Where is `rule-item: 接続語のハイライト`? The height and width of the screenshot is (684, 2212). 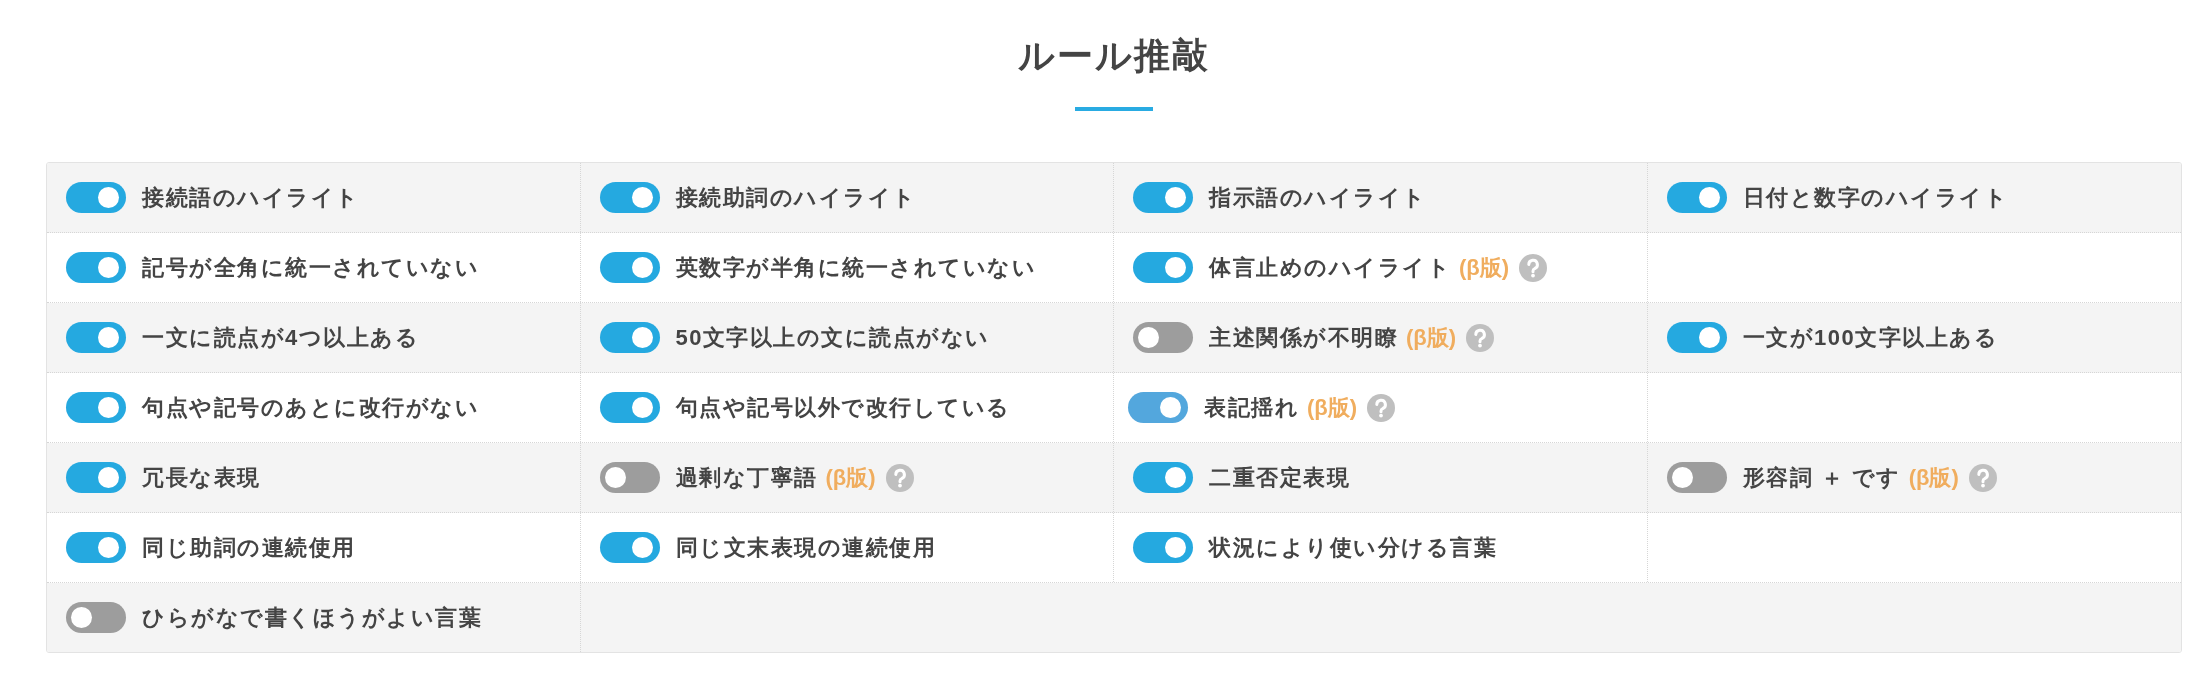 rule-item: 接続語のハイライト is located at coordinates (314, 197).